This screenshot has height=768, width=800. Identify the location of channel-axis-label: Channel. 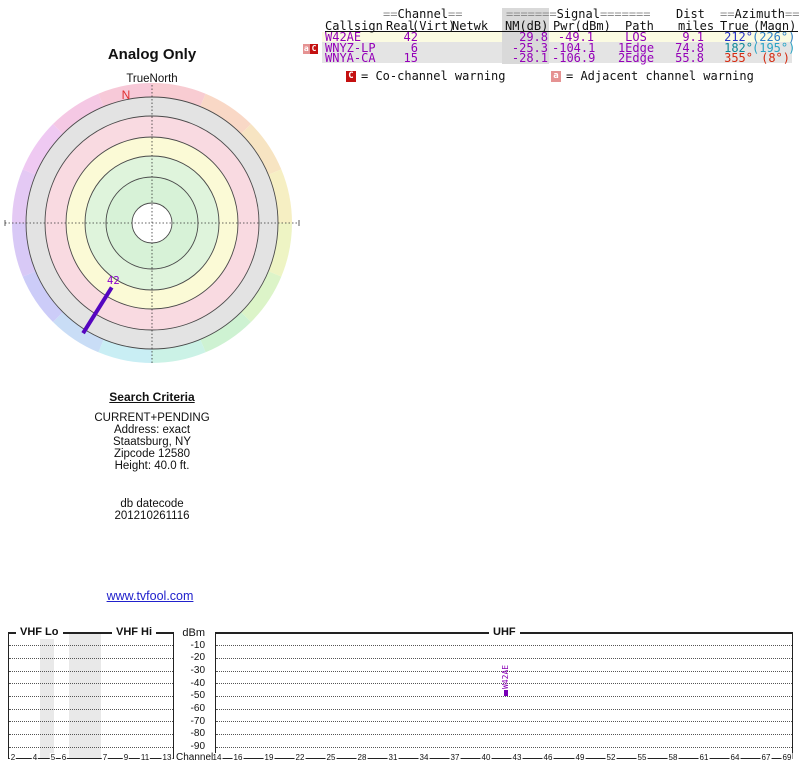
(195, 757).